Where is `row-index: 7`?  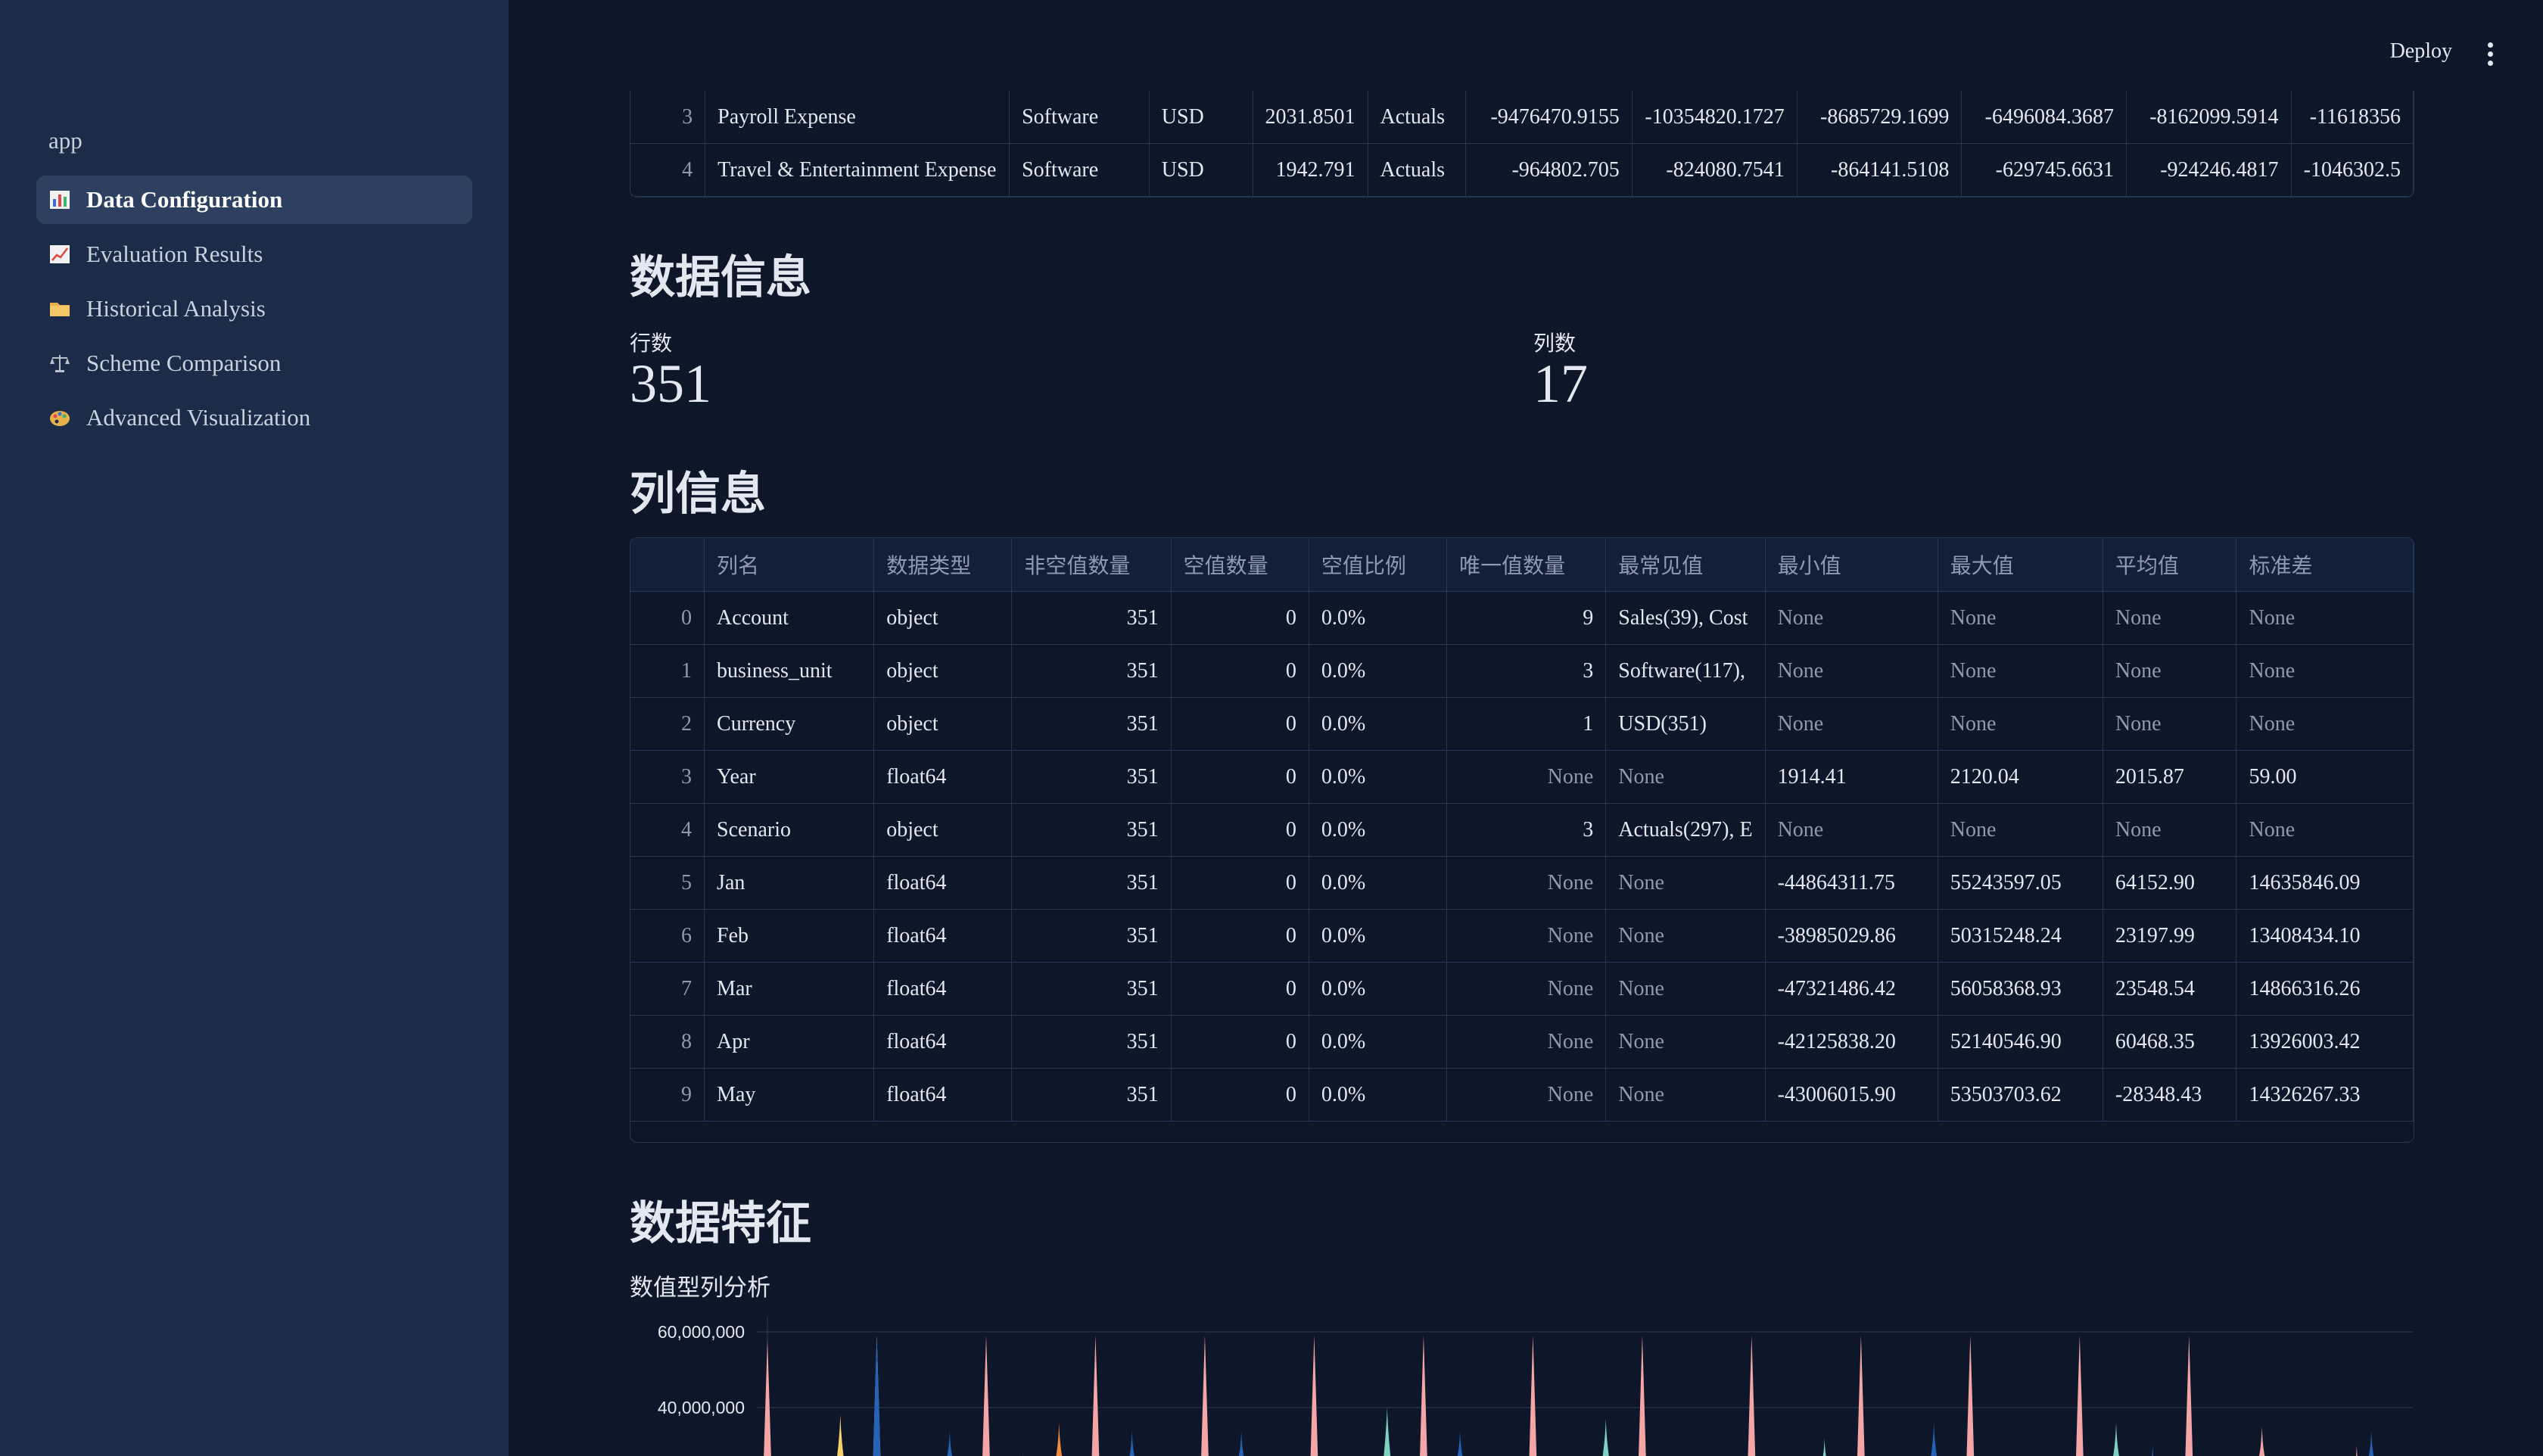
row-index: 7 is located at coordinates (667, 989).